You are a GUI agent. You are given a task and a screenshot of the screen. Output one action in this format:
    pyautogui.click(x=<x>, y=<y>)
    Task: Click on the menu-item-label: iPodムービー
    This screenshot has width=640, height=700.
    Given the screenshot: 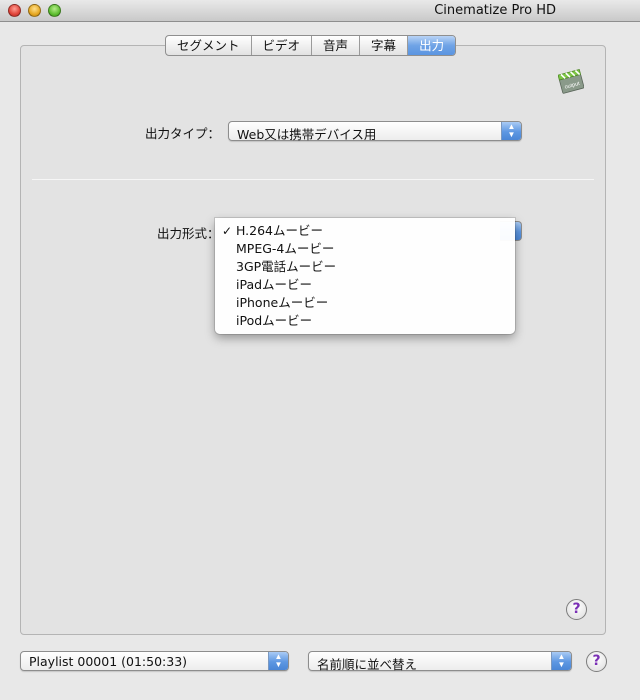 What is the action you would take?
    pyautogui.click(x=274, y=320)
    